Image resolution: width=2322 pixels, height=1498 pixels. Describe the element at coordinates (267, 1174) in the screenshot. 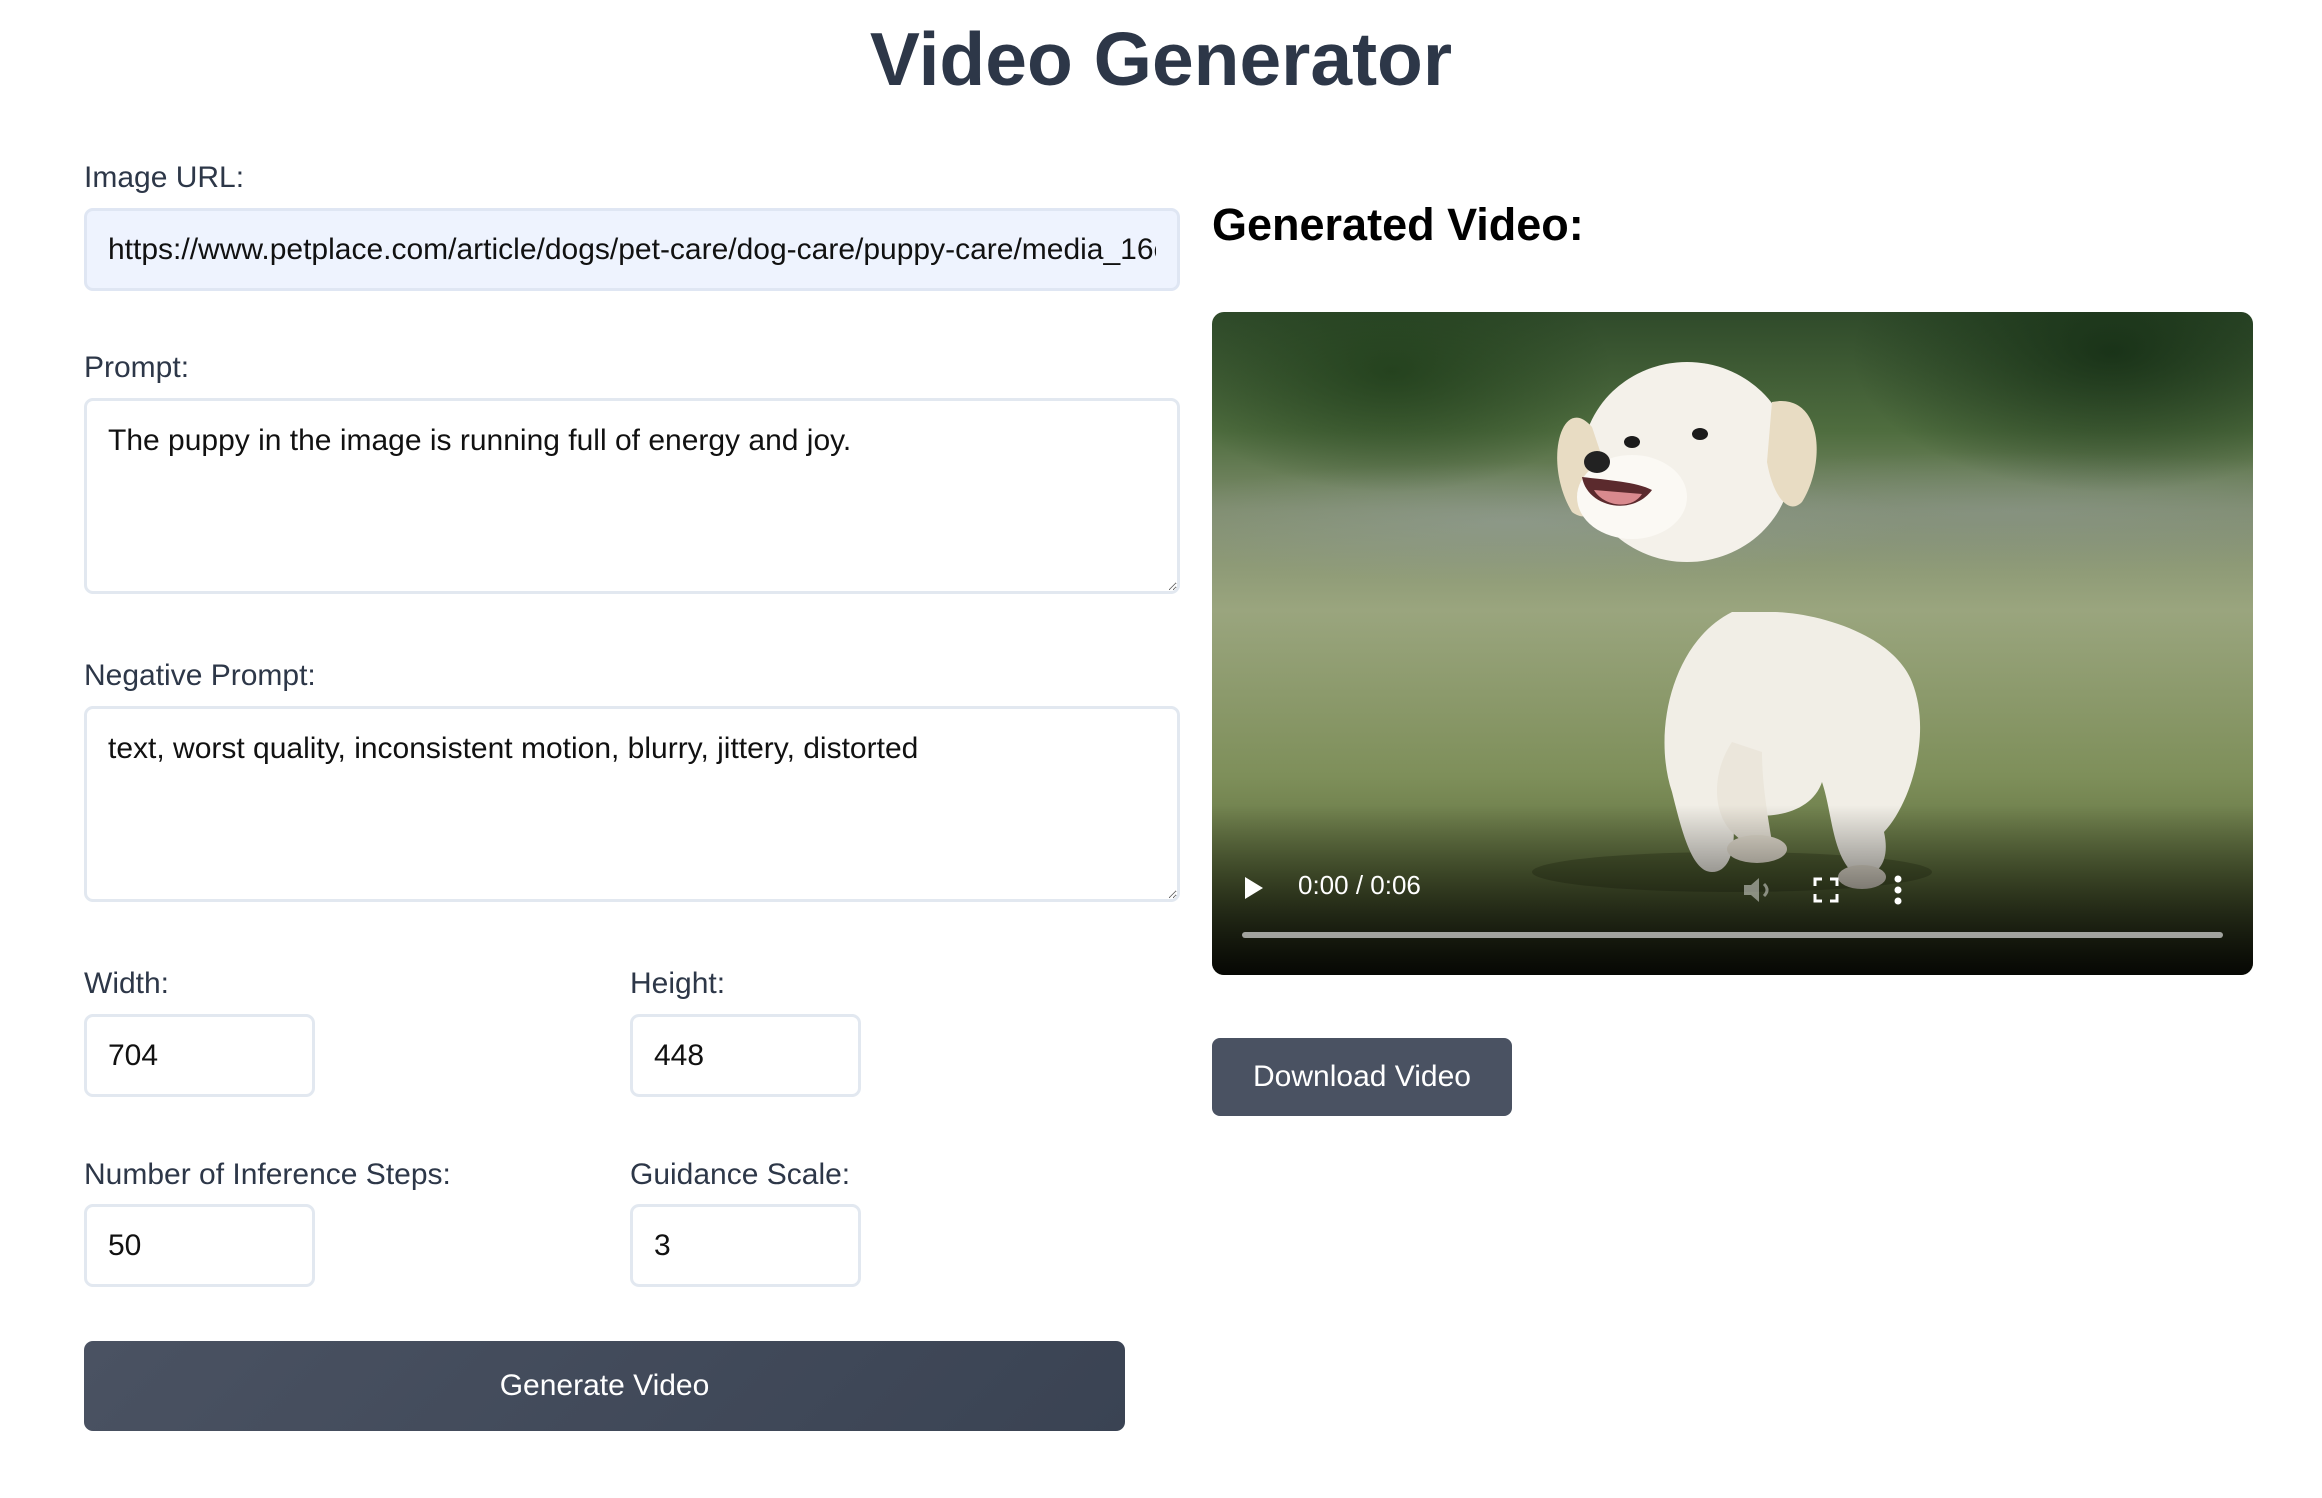

I see `inference-steps-label: Number of Inference Steps:` at that location.